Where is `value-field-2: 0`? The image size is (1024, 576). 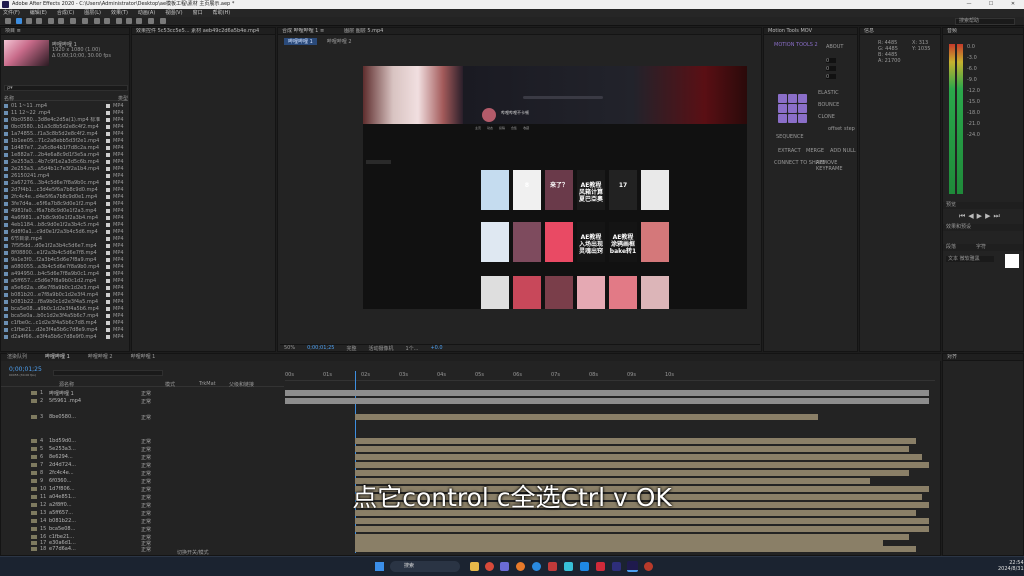
value-field-2: 0 is located at coordinates (831, 69).